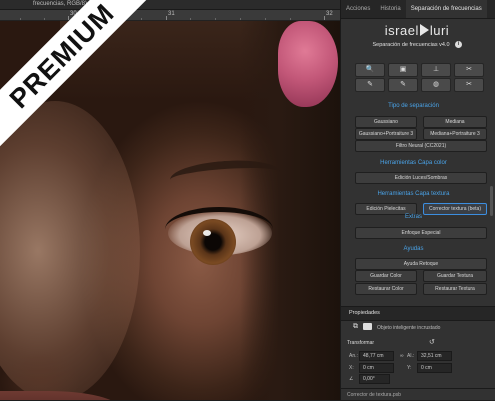 The image size is (495, 401). I want to click on brush-tool-button: ✎, so click(370, 85).